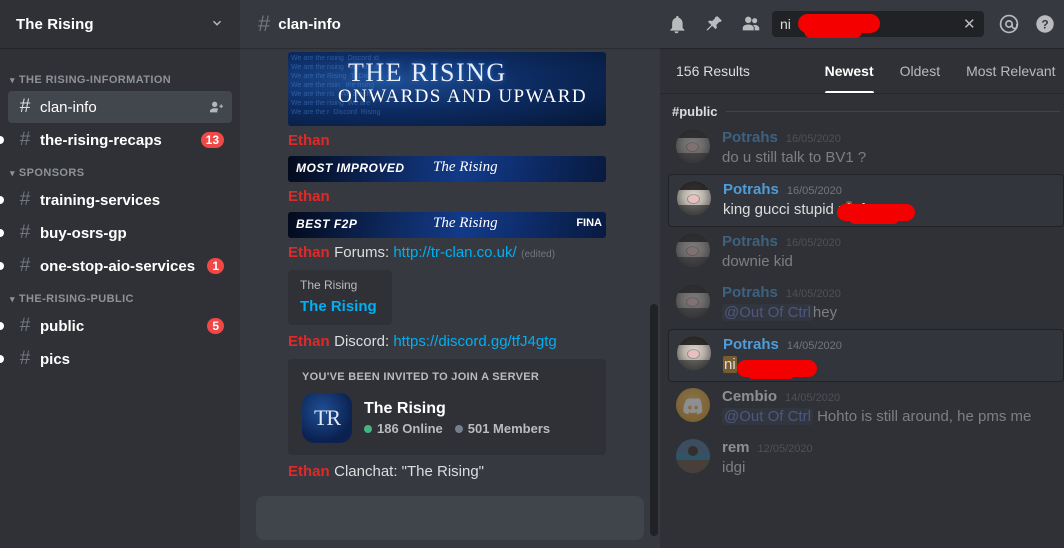 This screenshot has height=548, width=1064. Describe the element at coordinates (100, 200) in the screenshot. I see `channel-name: training-services` at that location.